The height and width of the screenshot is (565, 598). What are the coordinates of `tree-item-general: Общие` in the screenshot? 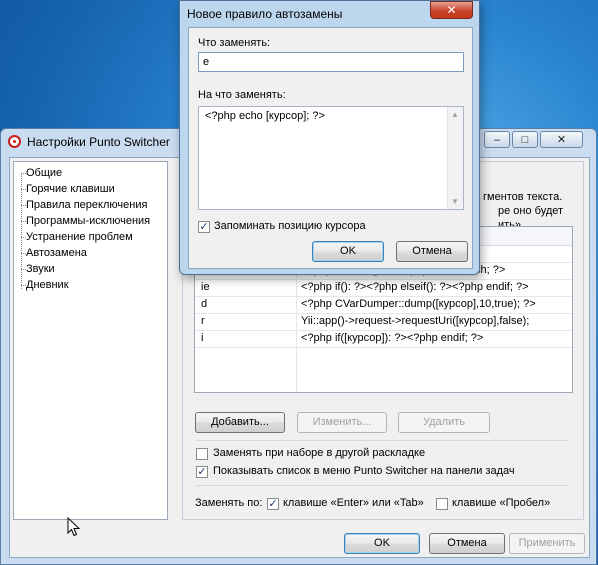 It's located at (41, 173).